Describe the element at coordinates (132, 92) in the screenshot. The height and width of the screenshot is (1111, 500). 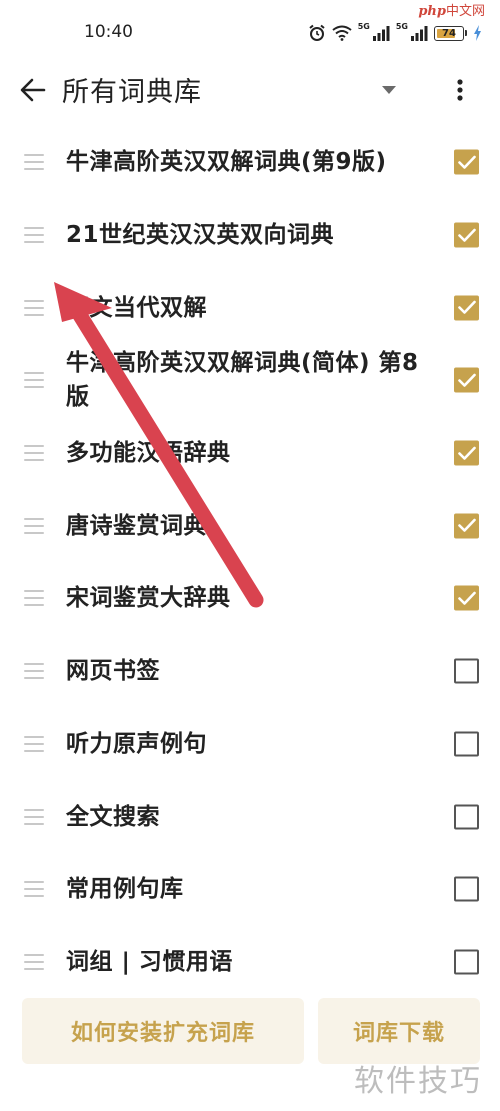
I see `page-title: 所有词典库` at that location.